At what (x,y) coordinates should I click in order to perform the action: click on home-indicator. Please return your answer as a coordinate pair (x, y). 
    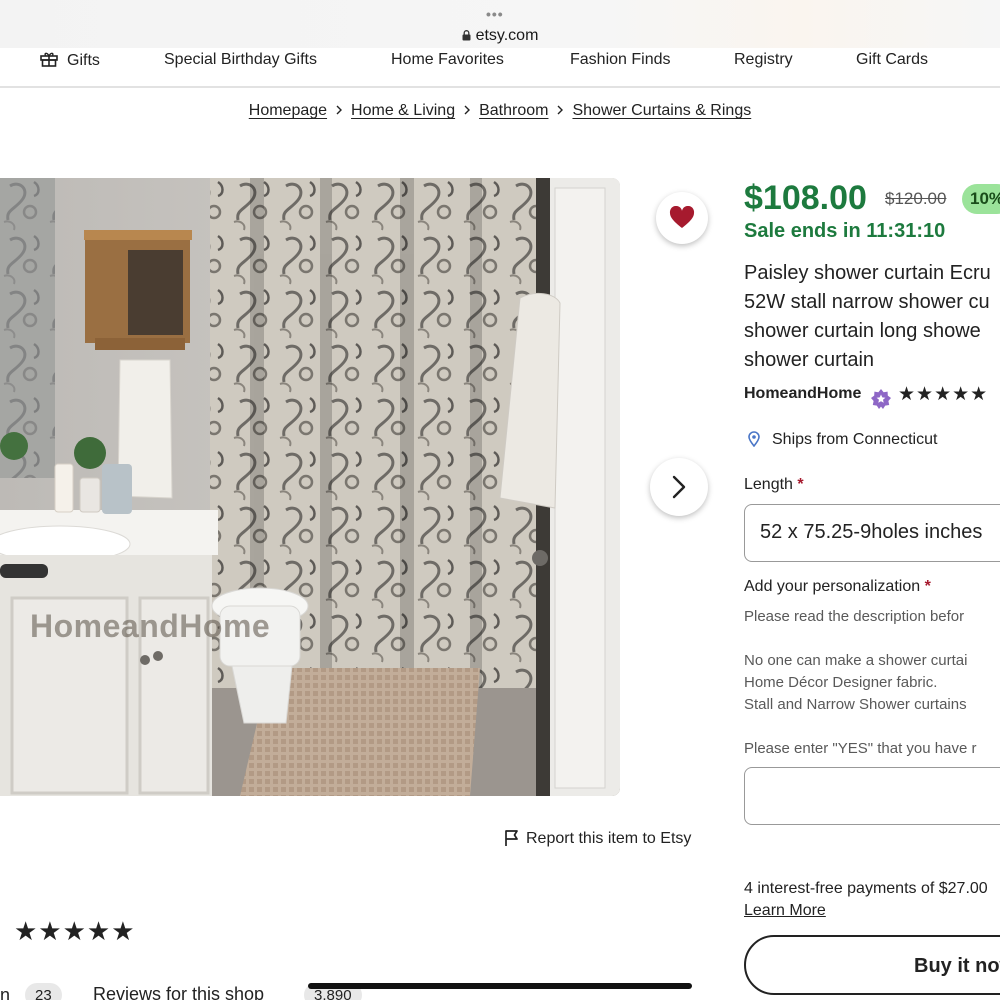
    Looking at the image, I should click on (500, 986).